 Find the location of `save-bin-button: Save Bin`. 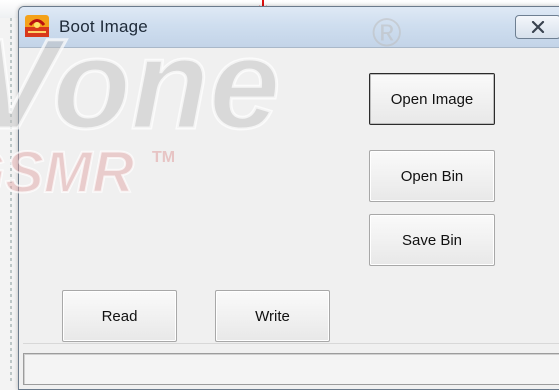

save-bin-button: Save Bin is located at coordinates (432, 240).